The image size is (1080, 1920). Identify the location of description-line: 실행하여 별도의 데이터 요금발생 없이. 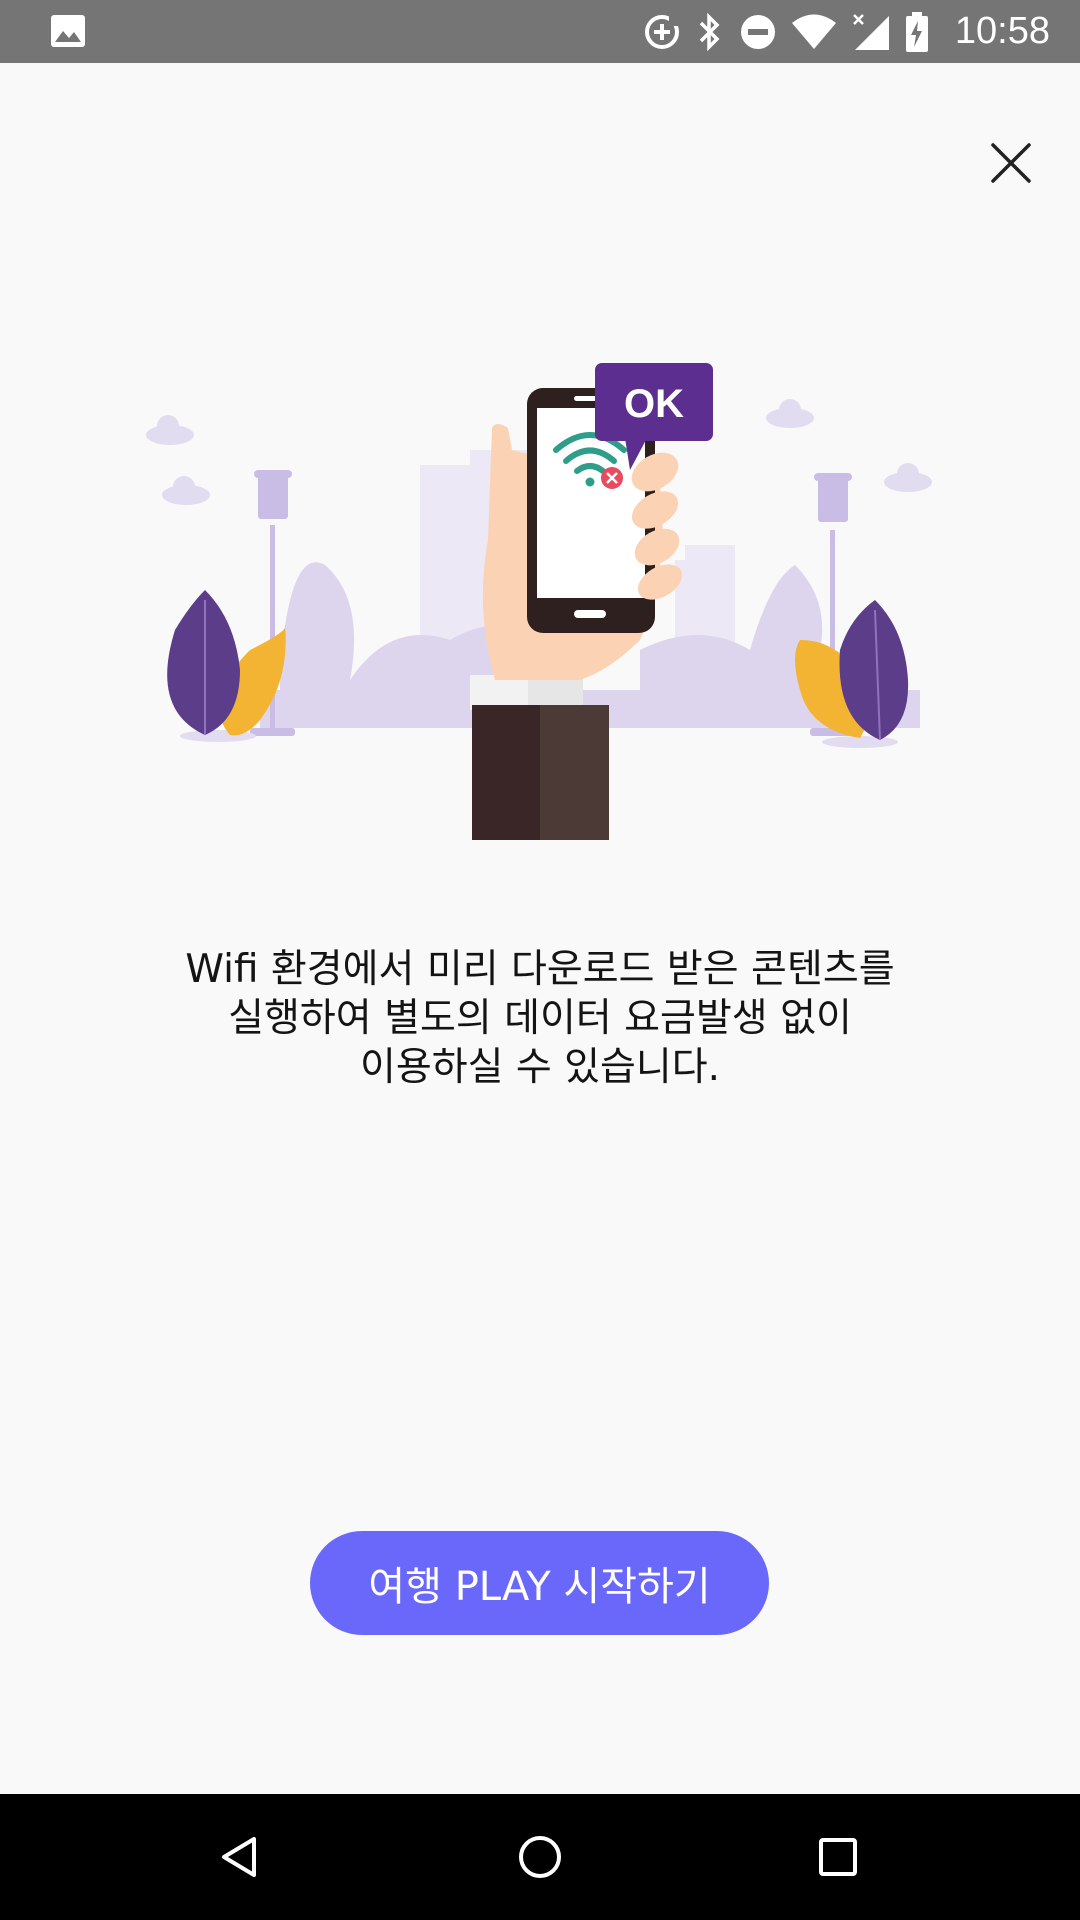
(540, 1018).